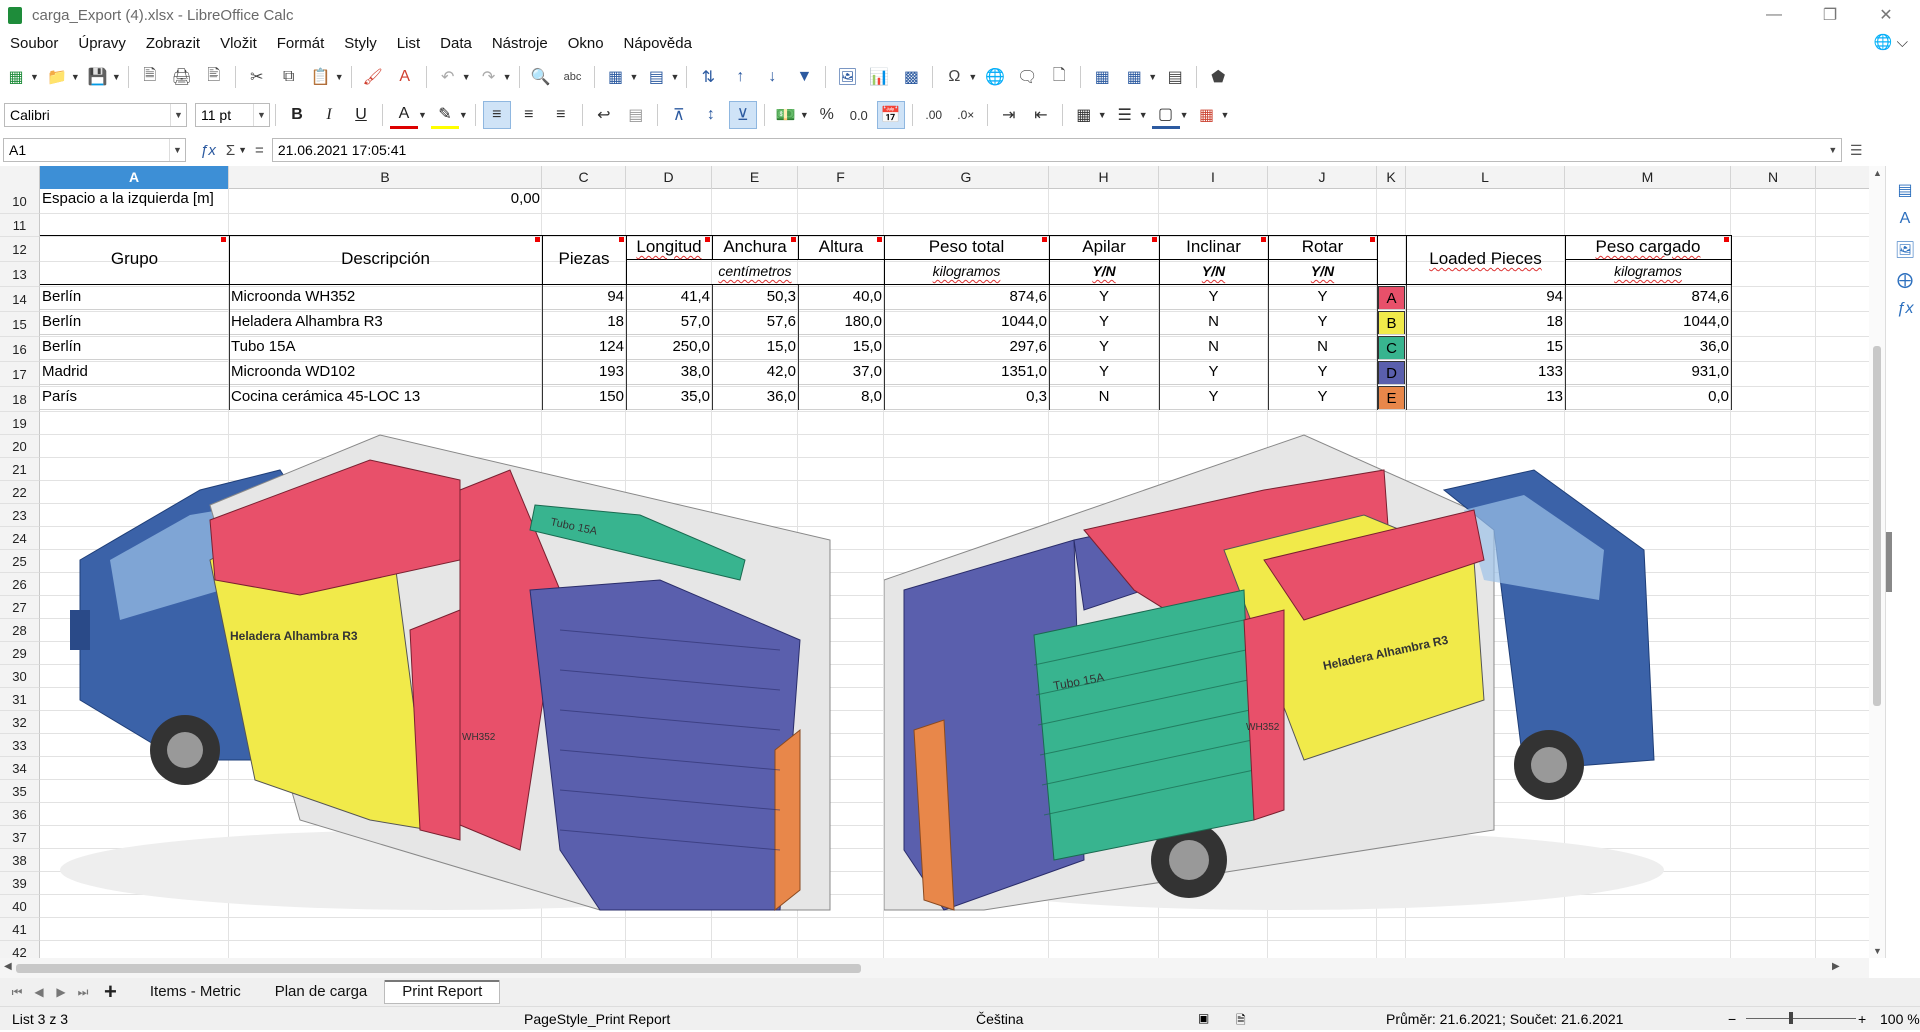 Image resolution: width=1920 pixels, height=1032 pixels. Describe the element at coordinates (20, 201) in the screenshot. I see `row-header: 10` at that location.